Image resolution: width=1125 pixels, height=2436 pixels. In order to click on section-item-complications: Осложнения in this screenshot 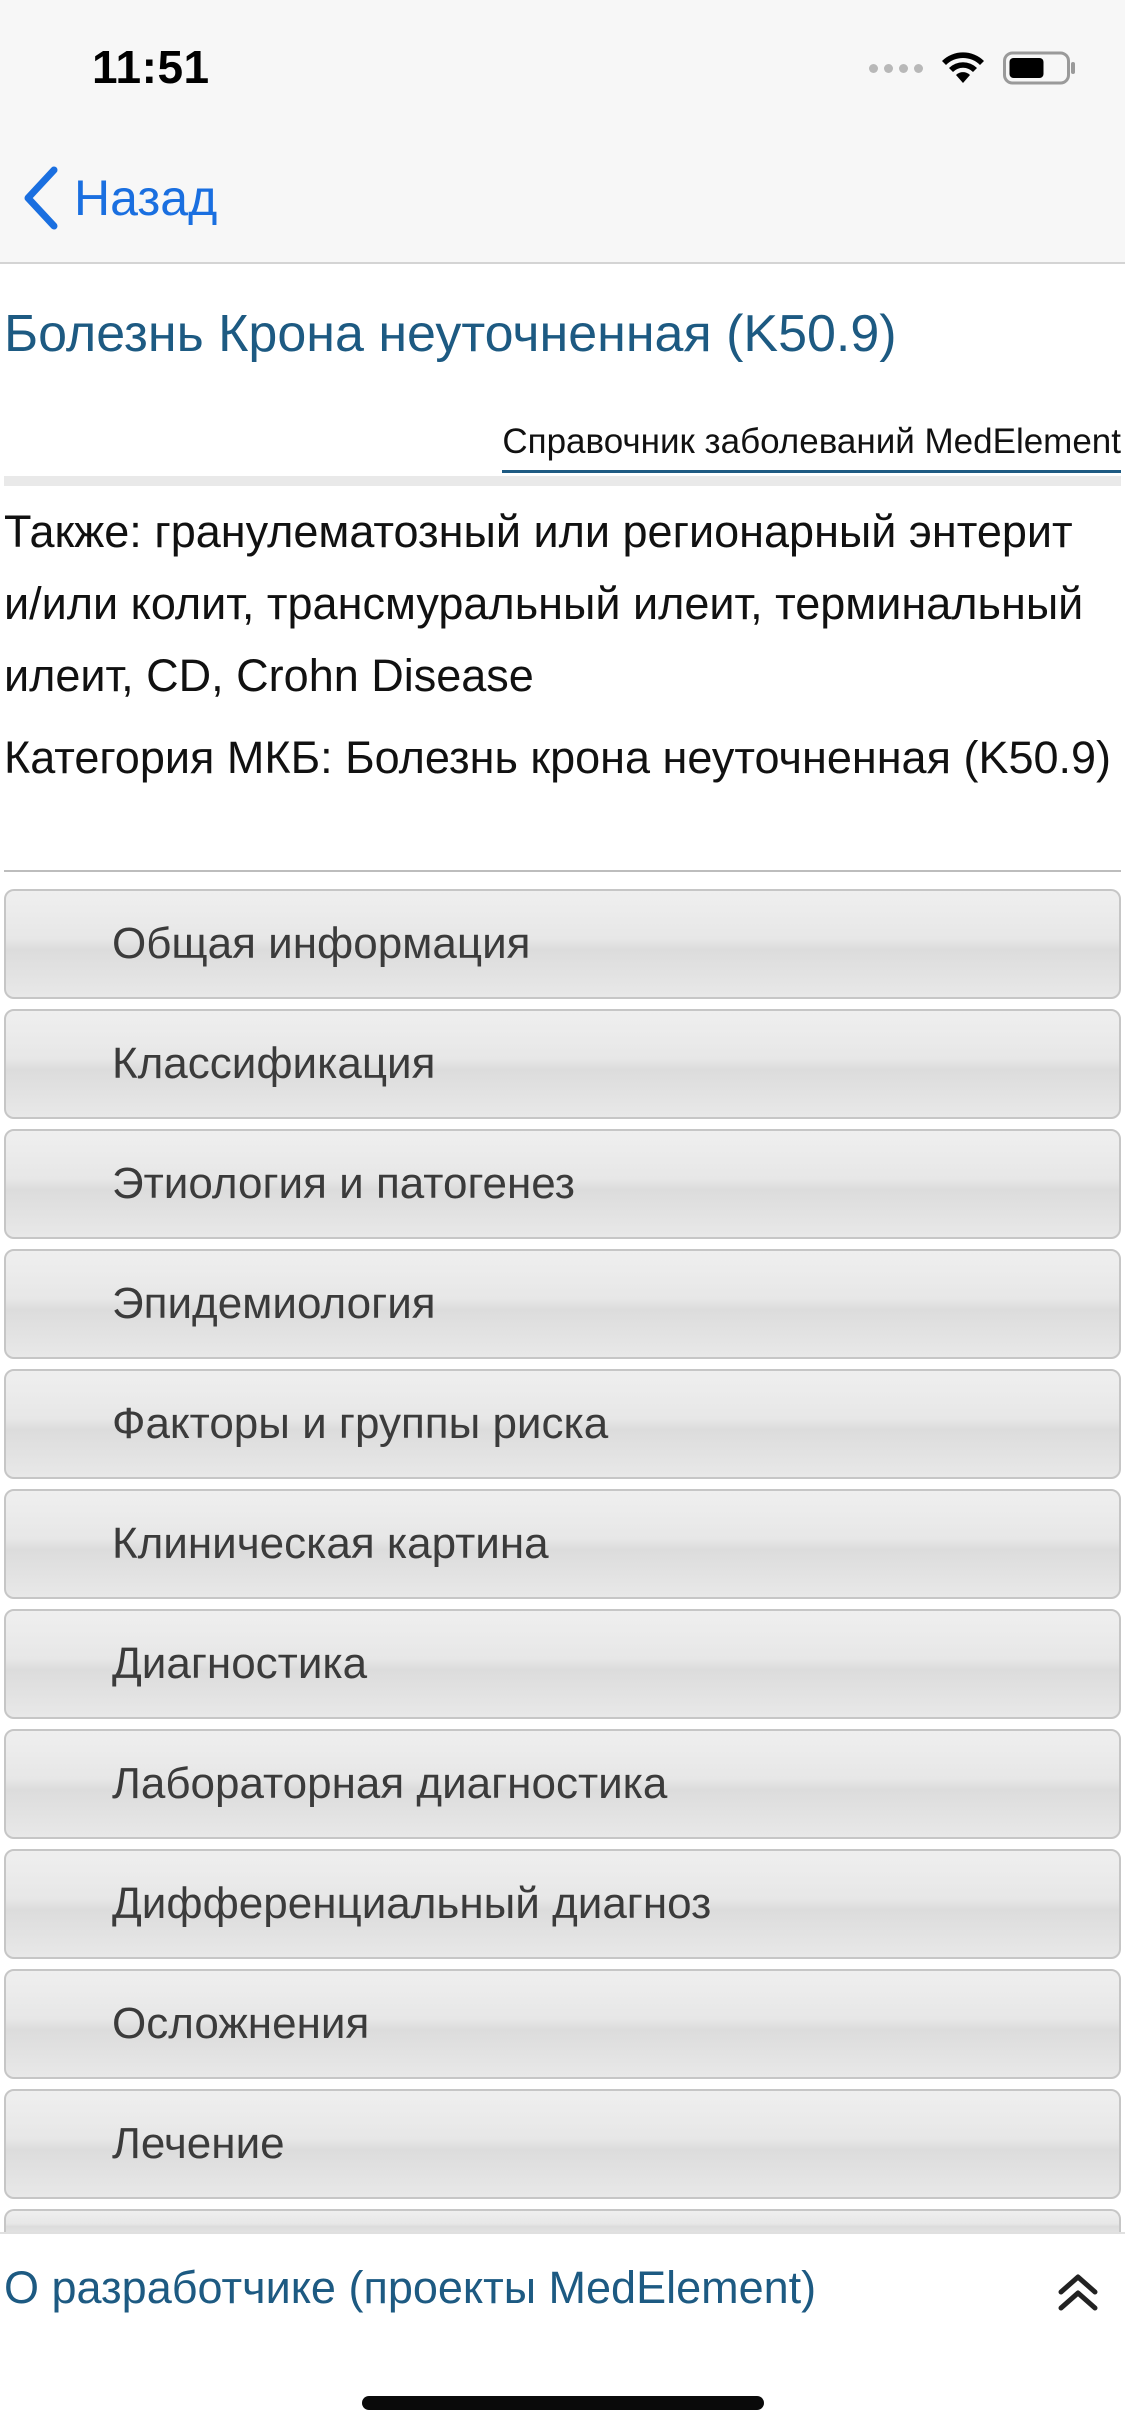, I will do `click(562, 2024)`.